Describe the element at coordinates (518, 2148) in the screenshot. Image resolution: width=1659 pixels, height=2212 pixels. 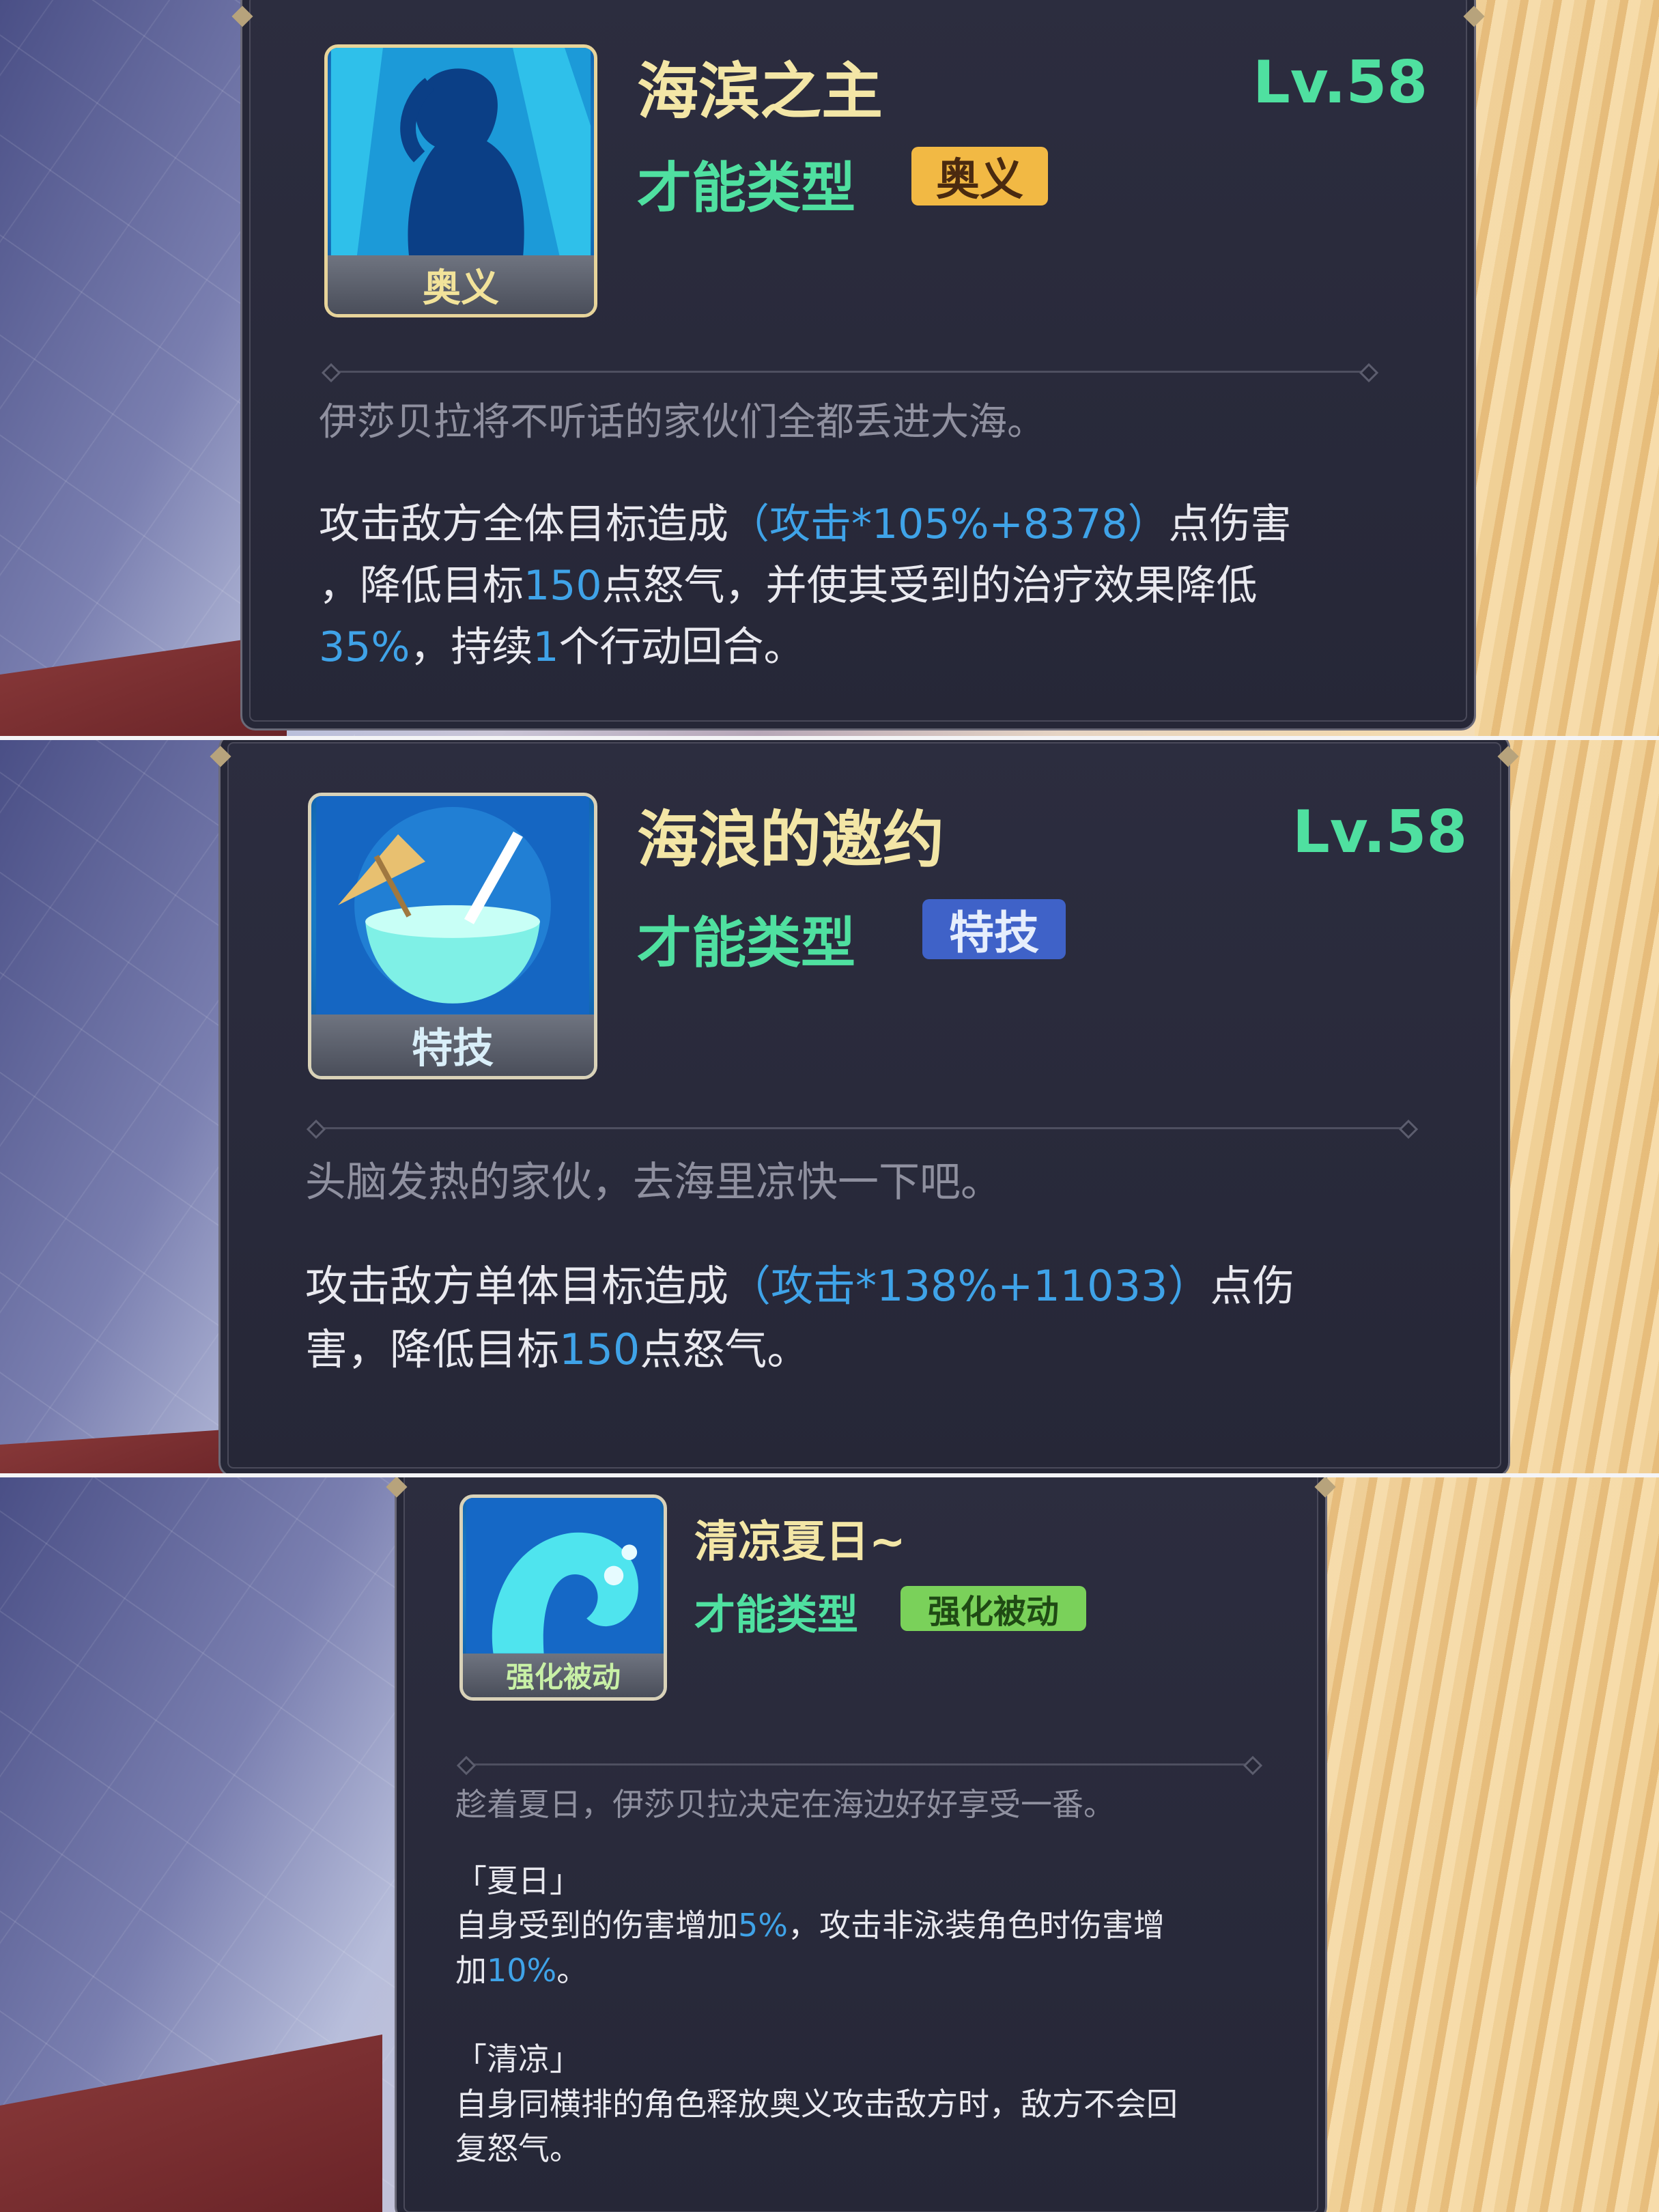
I see `desc-text: 复怒气。` at that location.